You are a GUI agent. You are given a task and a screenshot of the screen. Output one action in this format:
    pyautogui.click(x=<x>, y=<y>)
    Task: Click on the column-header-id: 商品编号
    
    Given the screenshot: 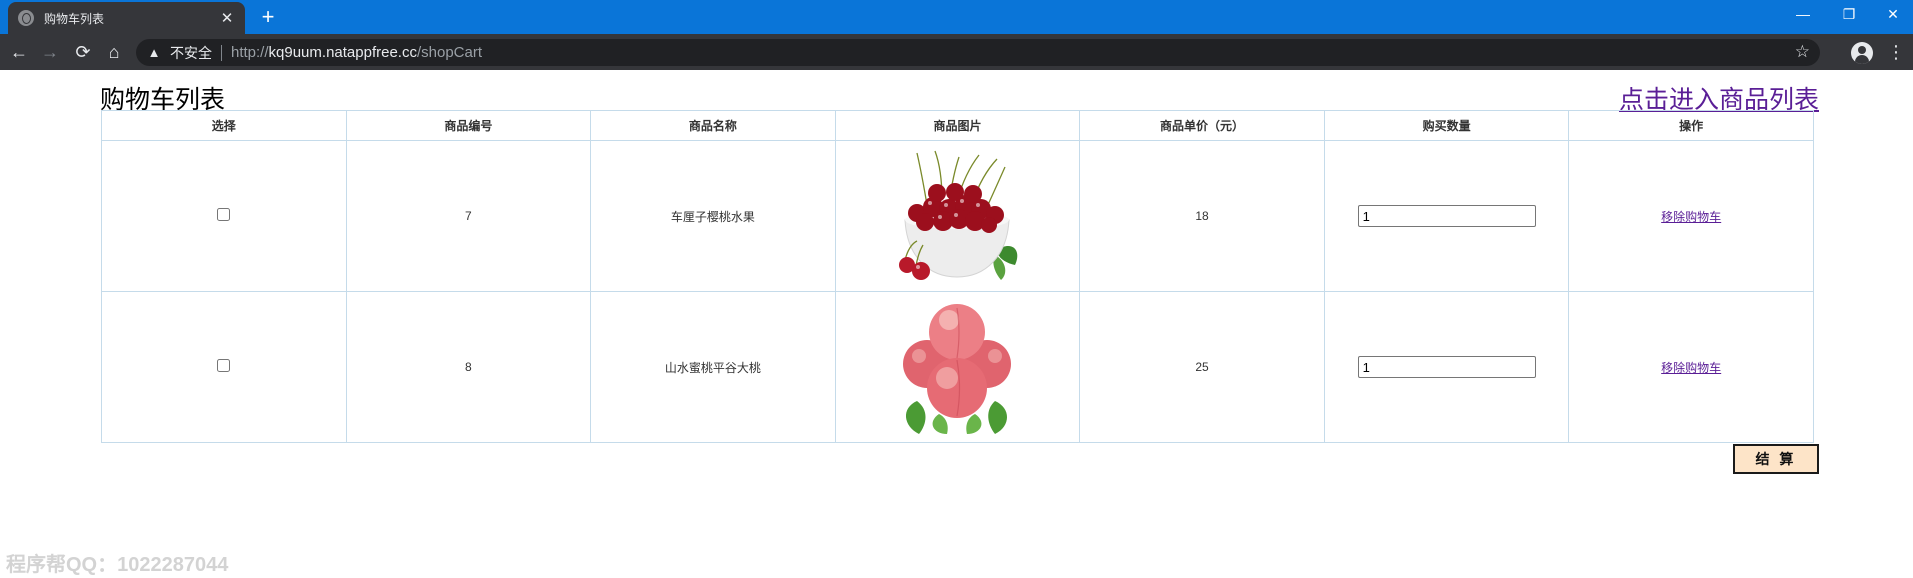 What is the action you would take?
    pyautogui.click(x=468, y=125)
    